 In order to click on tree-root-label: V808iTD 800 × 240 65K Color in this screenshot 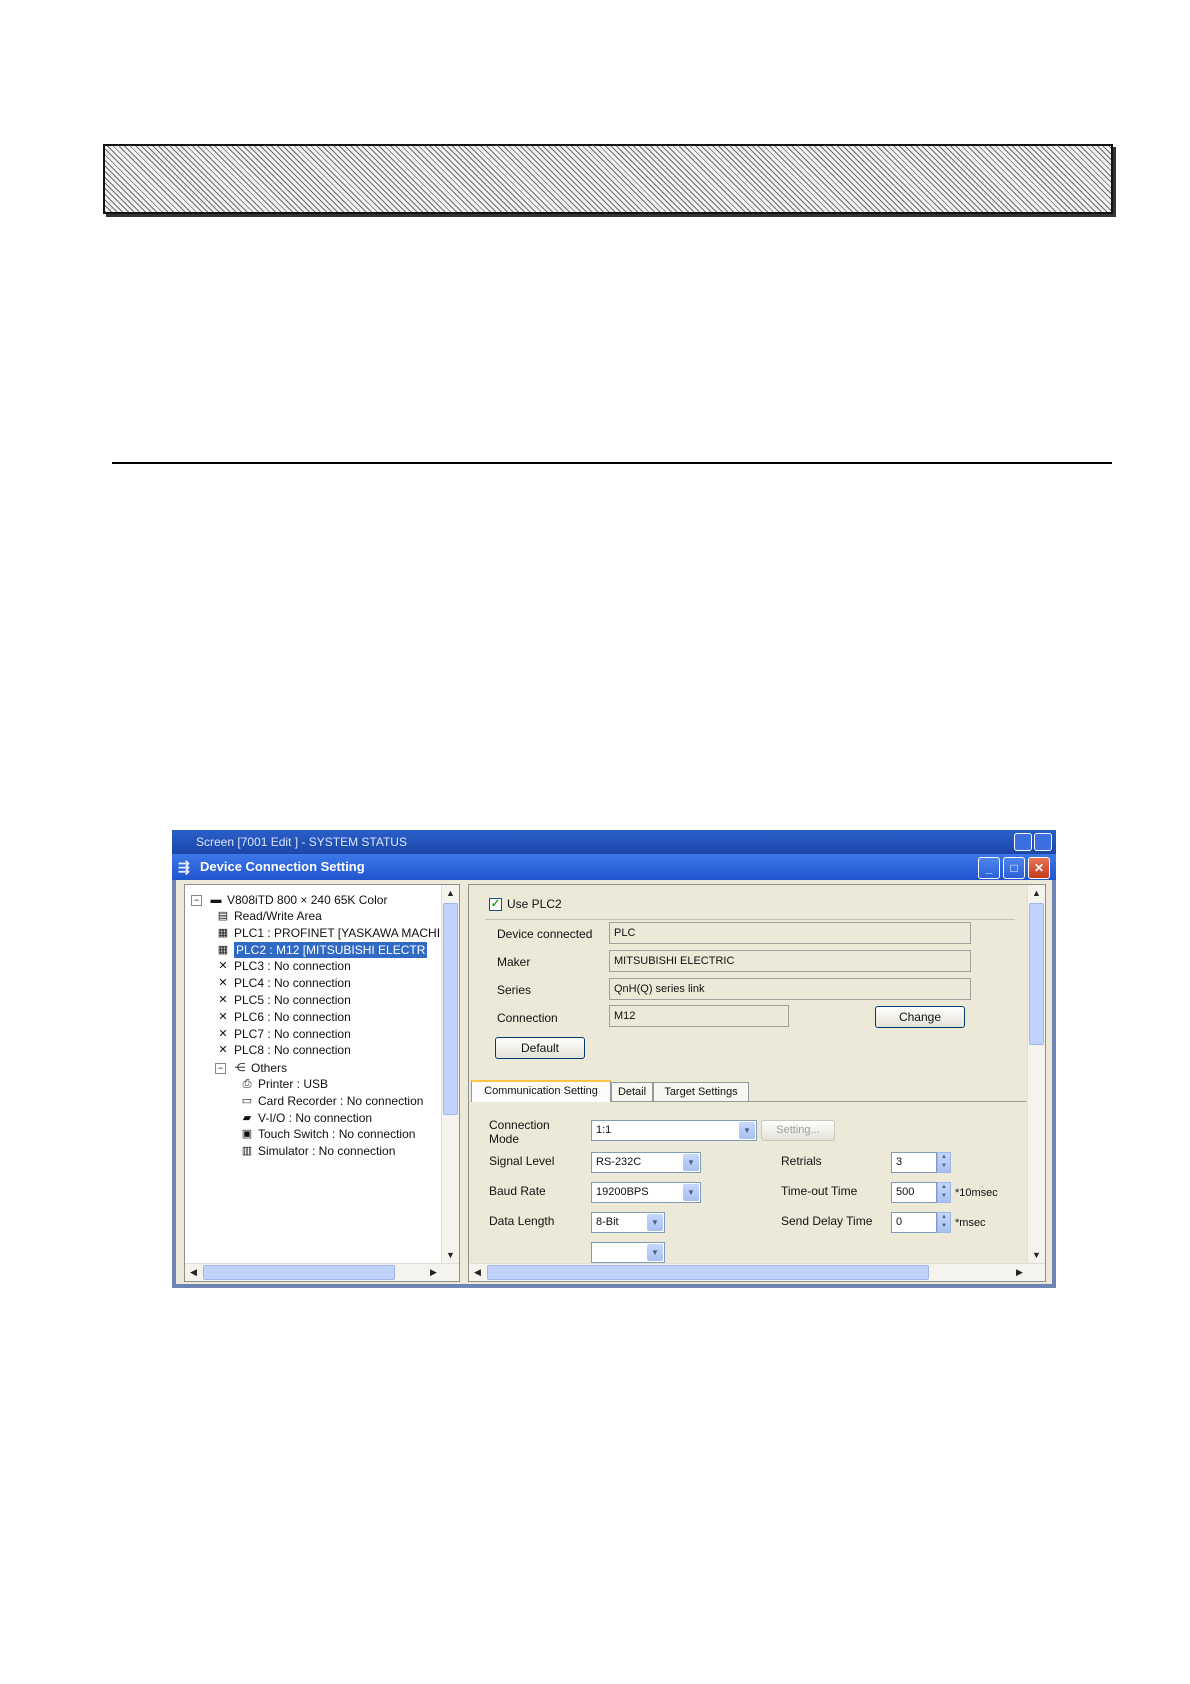, I will do `click(307, 900)`.